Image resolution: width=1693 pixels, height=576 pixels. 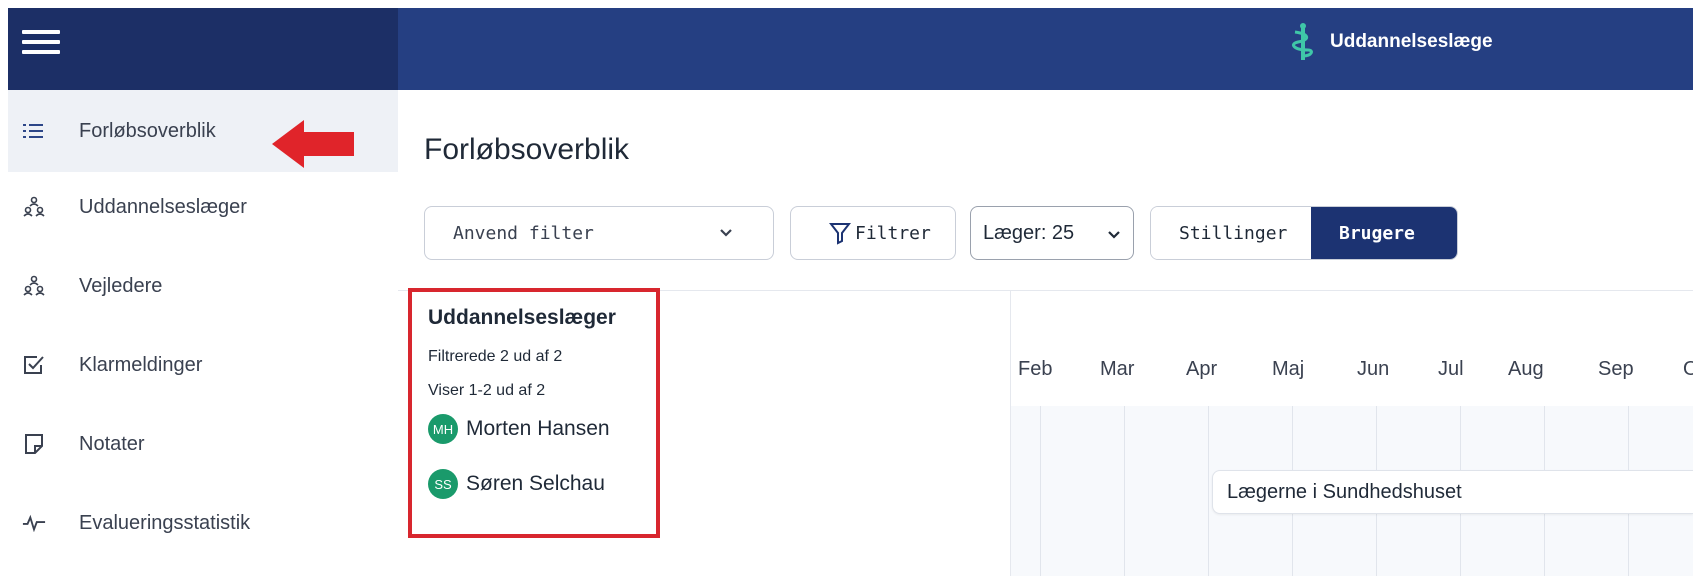 I want to click on event-label: Lægerne i Sundhedshuset, so click(x=1344, y=492).